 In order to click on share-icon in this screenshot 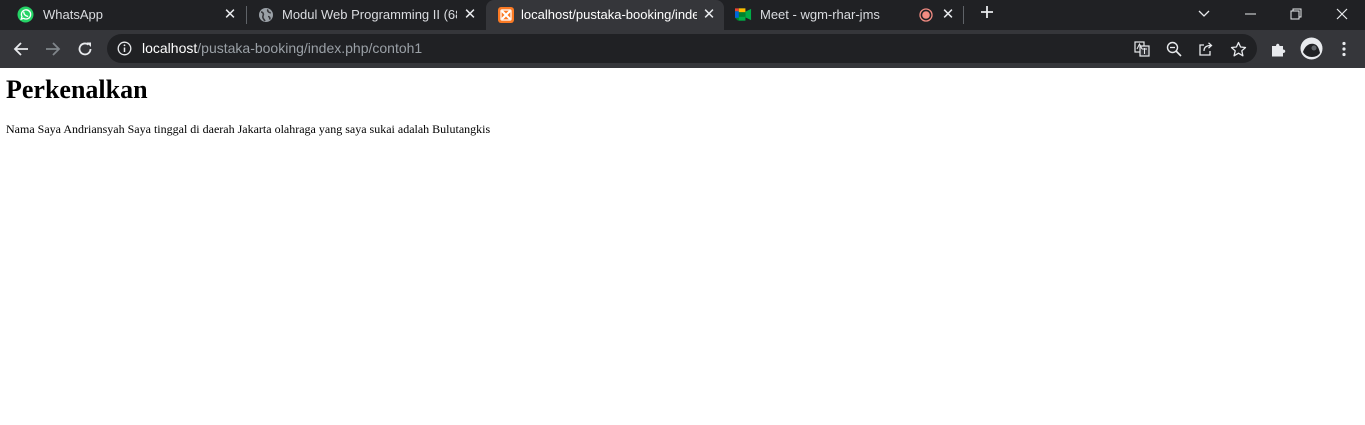, I will do `click(1206, 49)`.